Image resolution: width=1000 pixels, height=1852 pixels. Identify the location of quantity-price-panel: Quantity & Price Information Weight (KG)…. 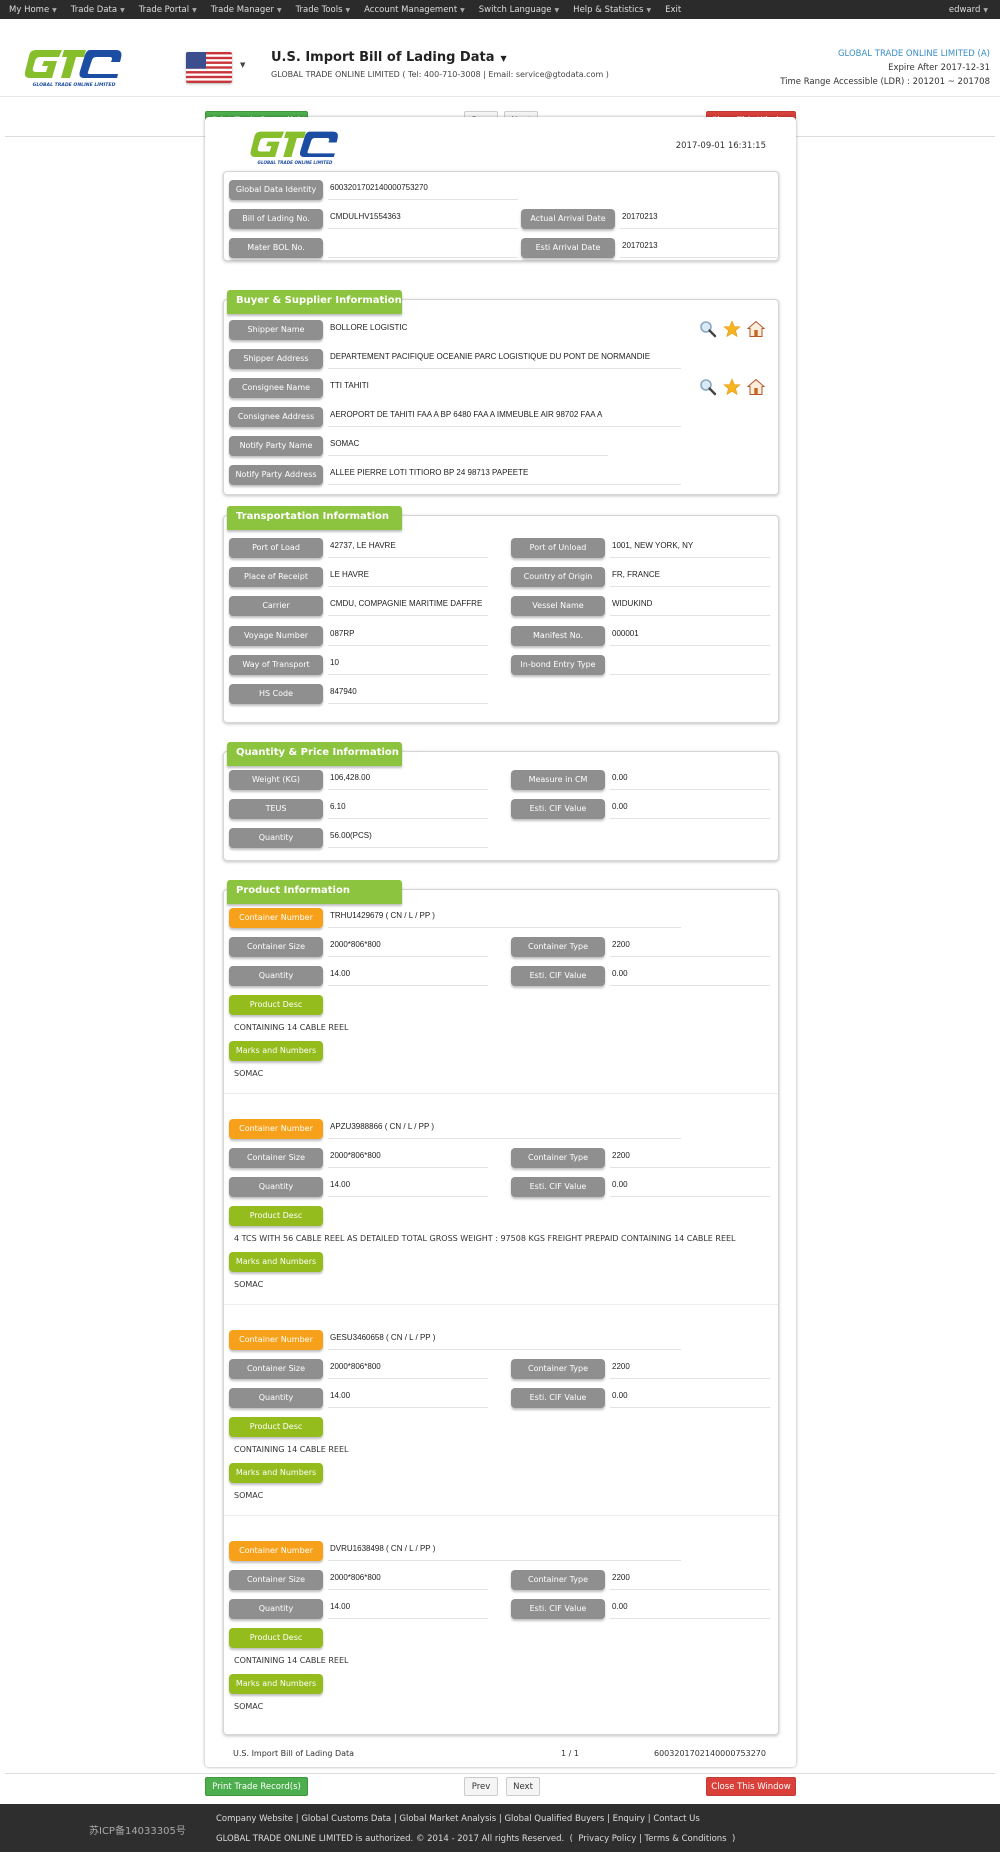
(501, 801).